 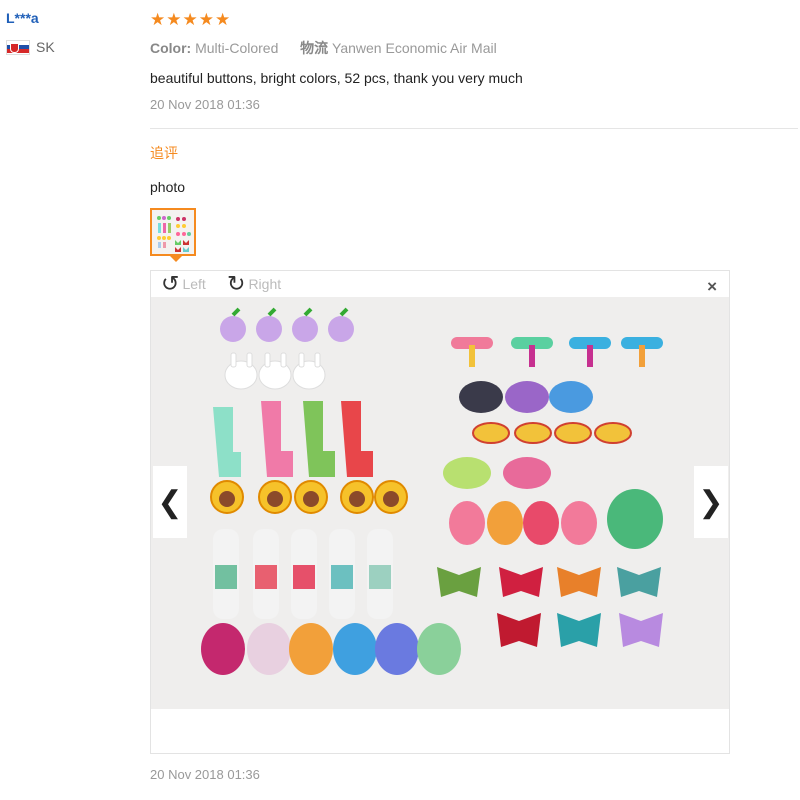 I want to click on viewer-toolbar: ↺ Left ↻ Right ×, so click(x=440, y=284).